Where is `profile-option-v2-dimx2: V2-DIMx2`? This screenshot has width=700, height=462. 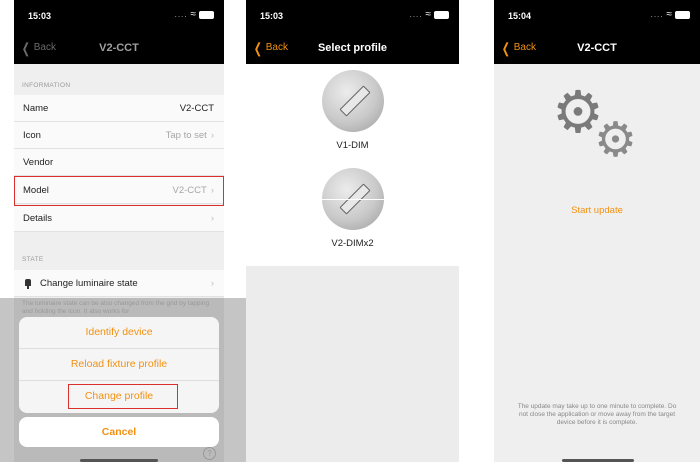 profile-option-v2-dimx2: V2-DIMx2 is located at coordinates (352, 208).